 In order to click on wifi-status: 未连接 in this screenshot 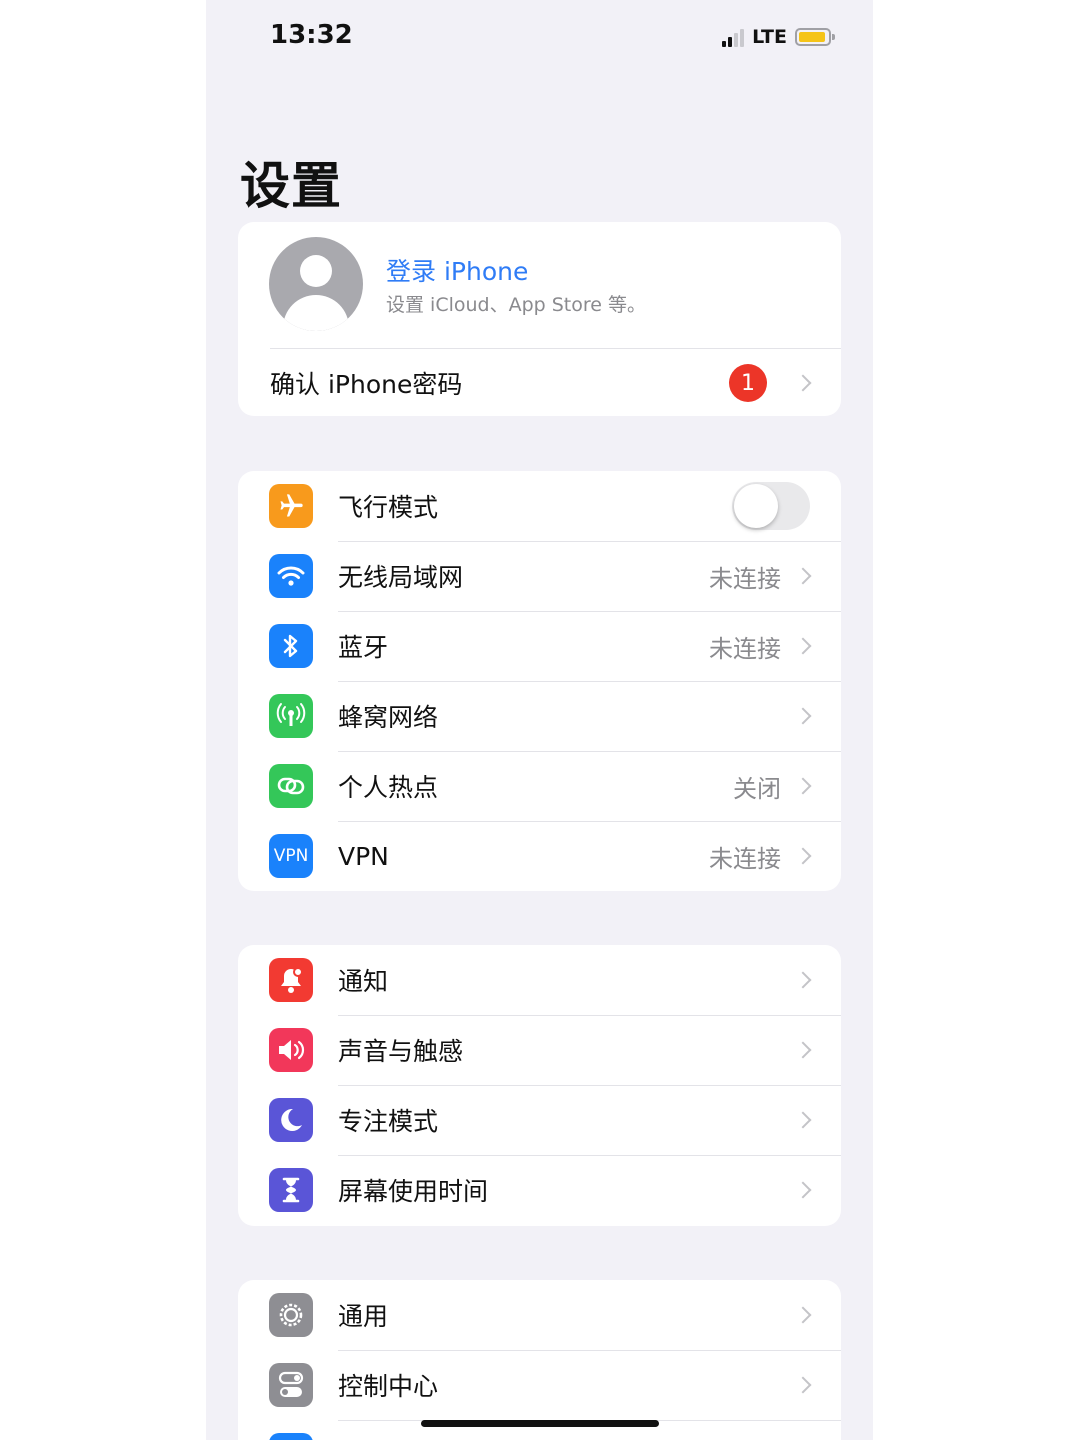, I will do `click(745, 578)`.